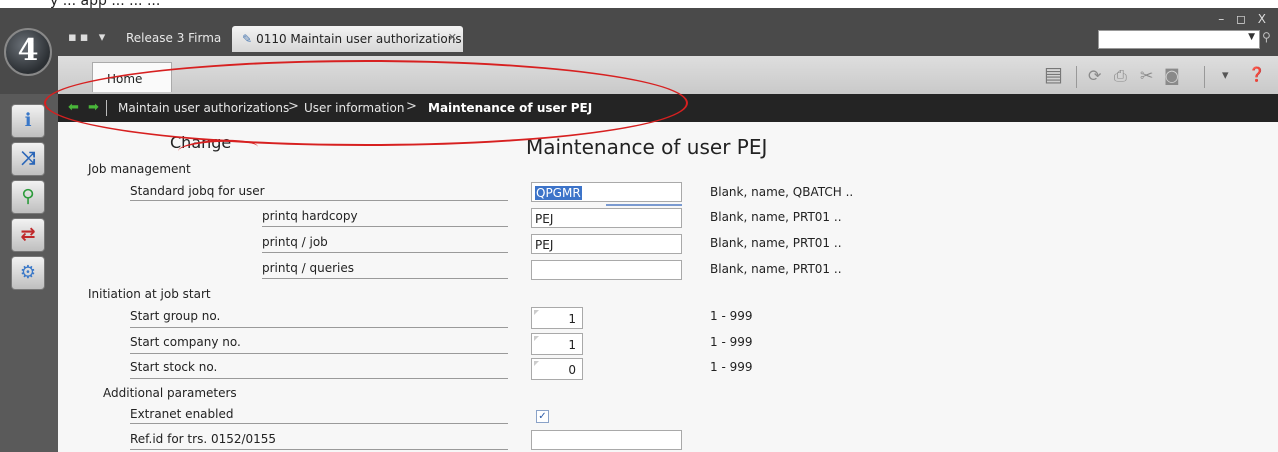 The height and width of the screenshot is (452, 1278). What do you see at coordinates (731, 342) in the screenshot?
I see `start-company-hint: 1 - 999` at bounding box center [731, 342].